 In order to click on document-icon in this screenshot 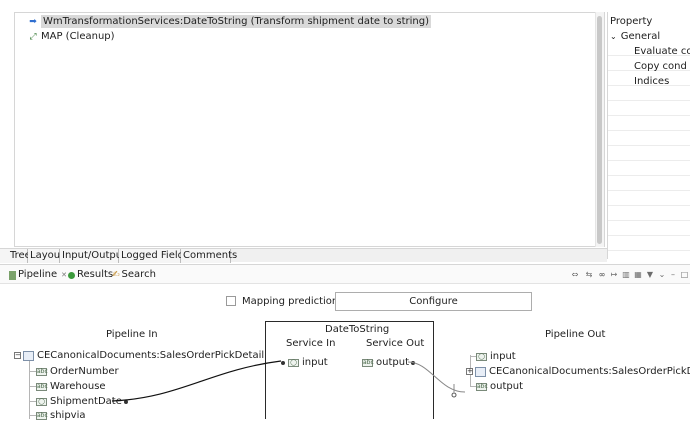, I will do `click(480, 371)`.